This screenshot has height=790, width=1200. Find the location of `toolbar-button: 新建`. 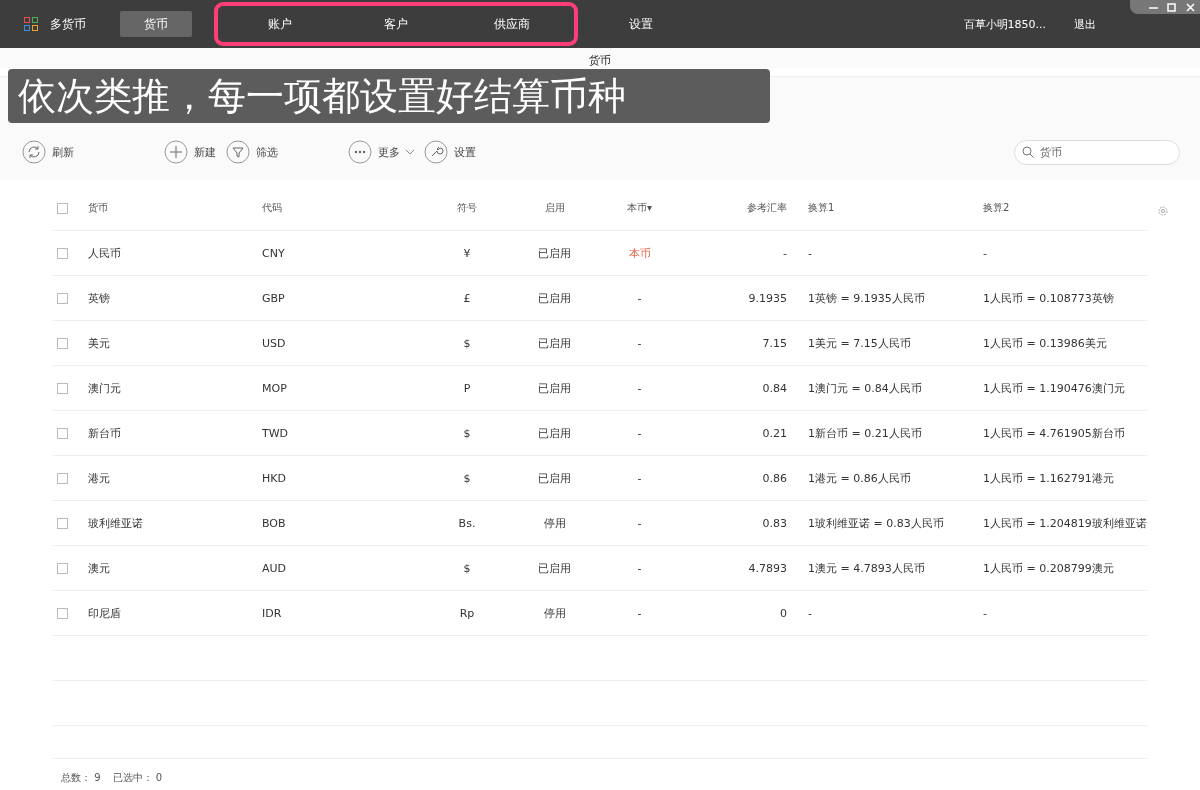

toolbar-button: 新建 is located at coordinates (190, 152).